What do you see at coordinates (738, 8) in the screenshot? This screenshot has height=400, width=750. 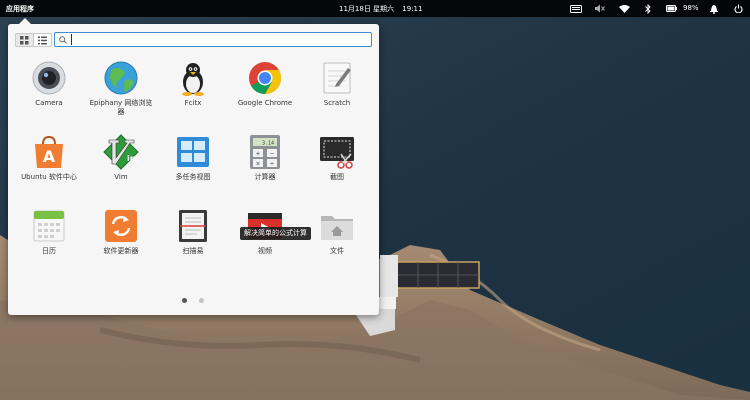 I see `power-icon` at bounding box center [738, 8].